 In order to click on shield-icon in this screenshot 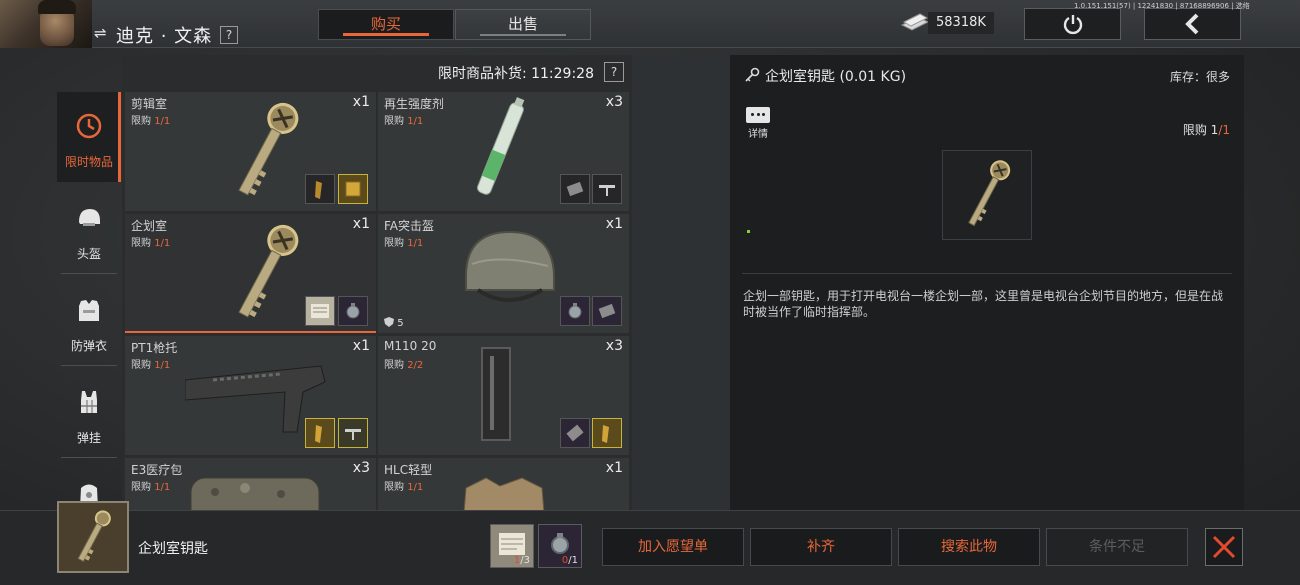, I will do `click(389, 322)`.